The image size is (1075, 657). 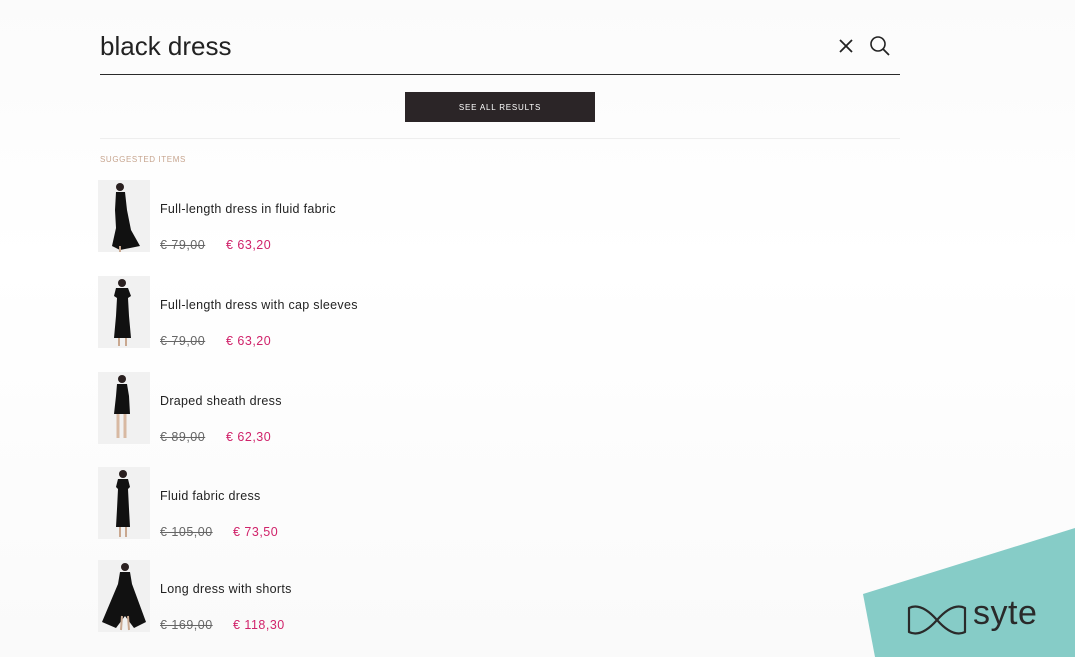 I want to click on divider, so click(x=500, y=138).